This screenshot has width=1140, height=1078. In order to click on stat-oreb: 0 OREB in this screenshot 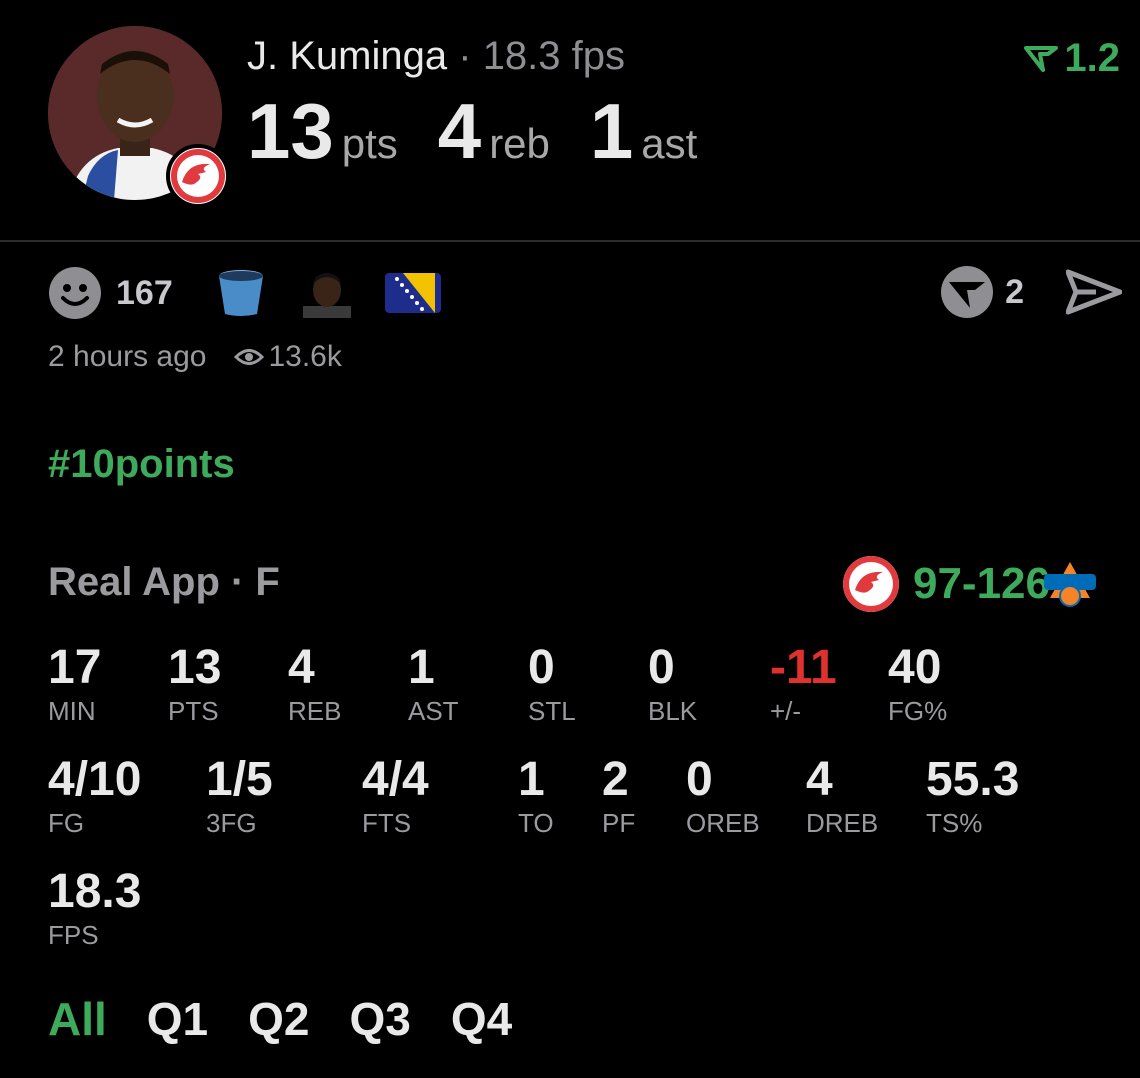, I will do `click(723, 797)`.